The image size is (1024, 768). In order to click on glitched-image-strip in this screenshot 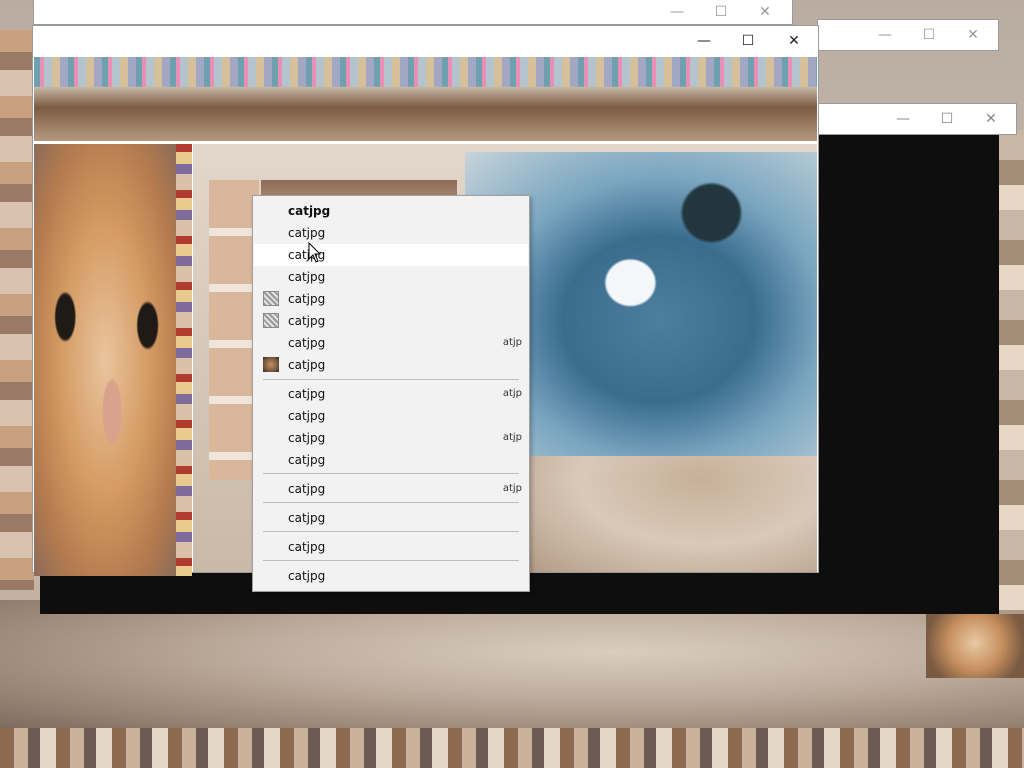, I will do `click(184, 360)`.